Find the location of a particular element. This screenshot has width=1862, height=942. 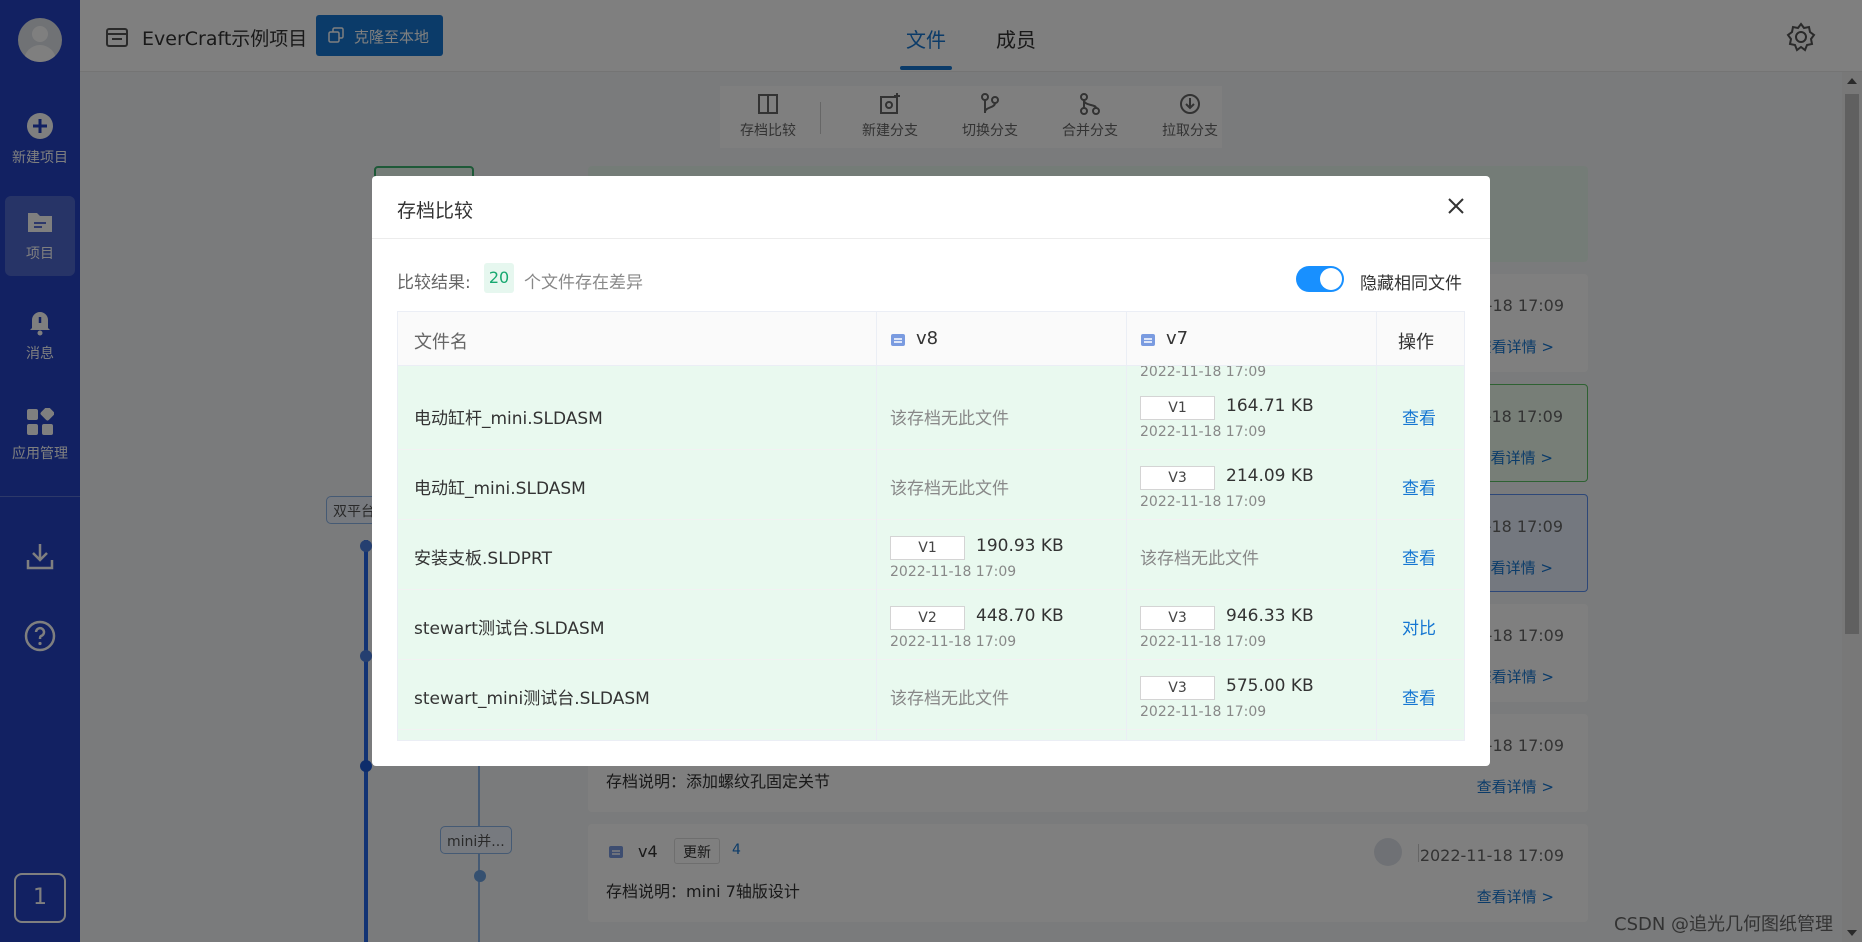

file-size: 448.70 KB is located at coordinates (1020, 616).